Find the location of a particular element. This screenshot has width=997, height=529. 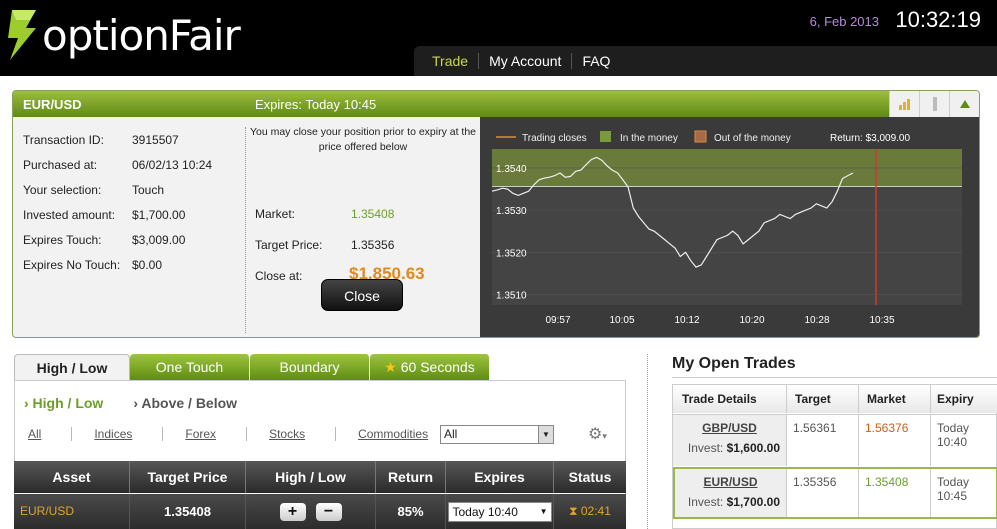

col-status: Status is located at coordinates (590, 477).